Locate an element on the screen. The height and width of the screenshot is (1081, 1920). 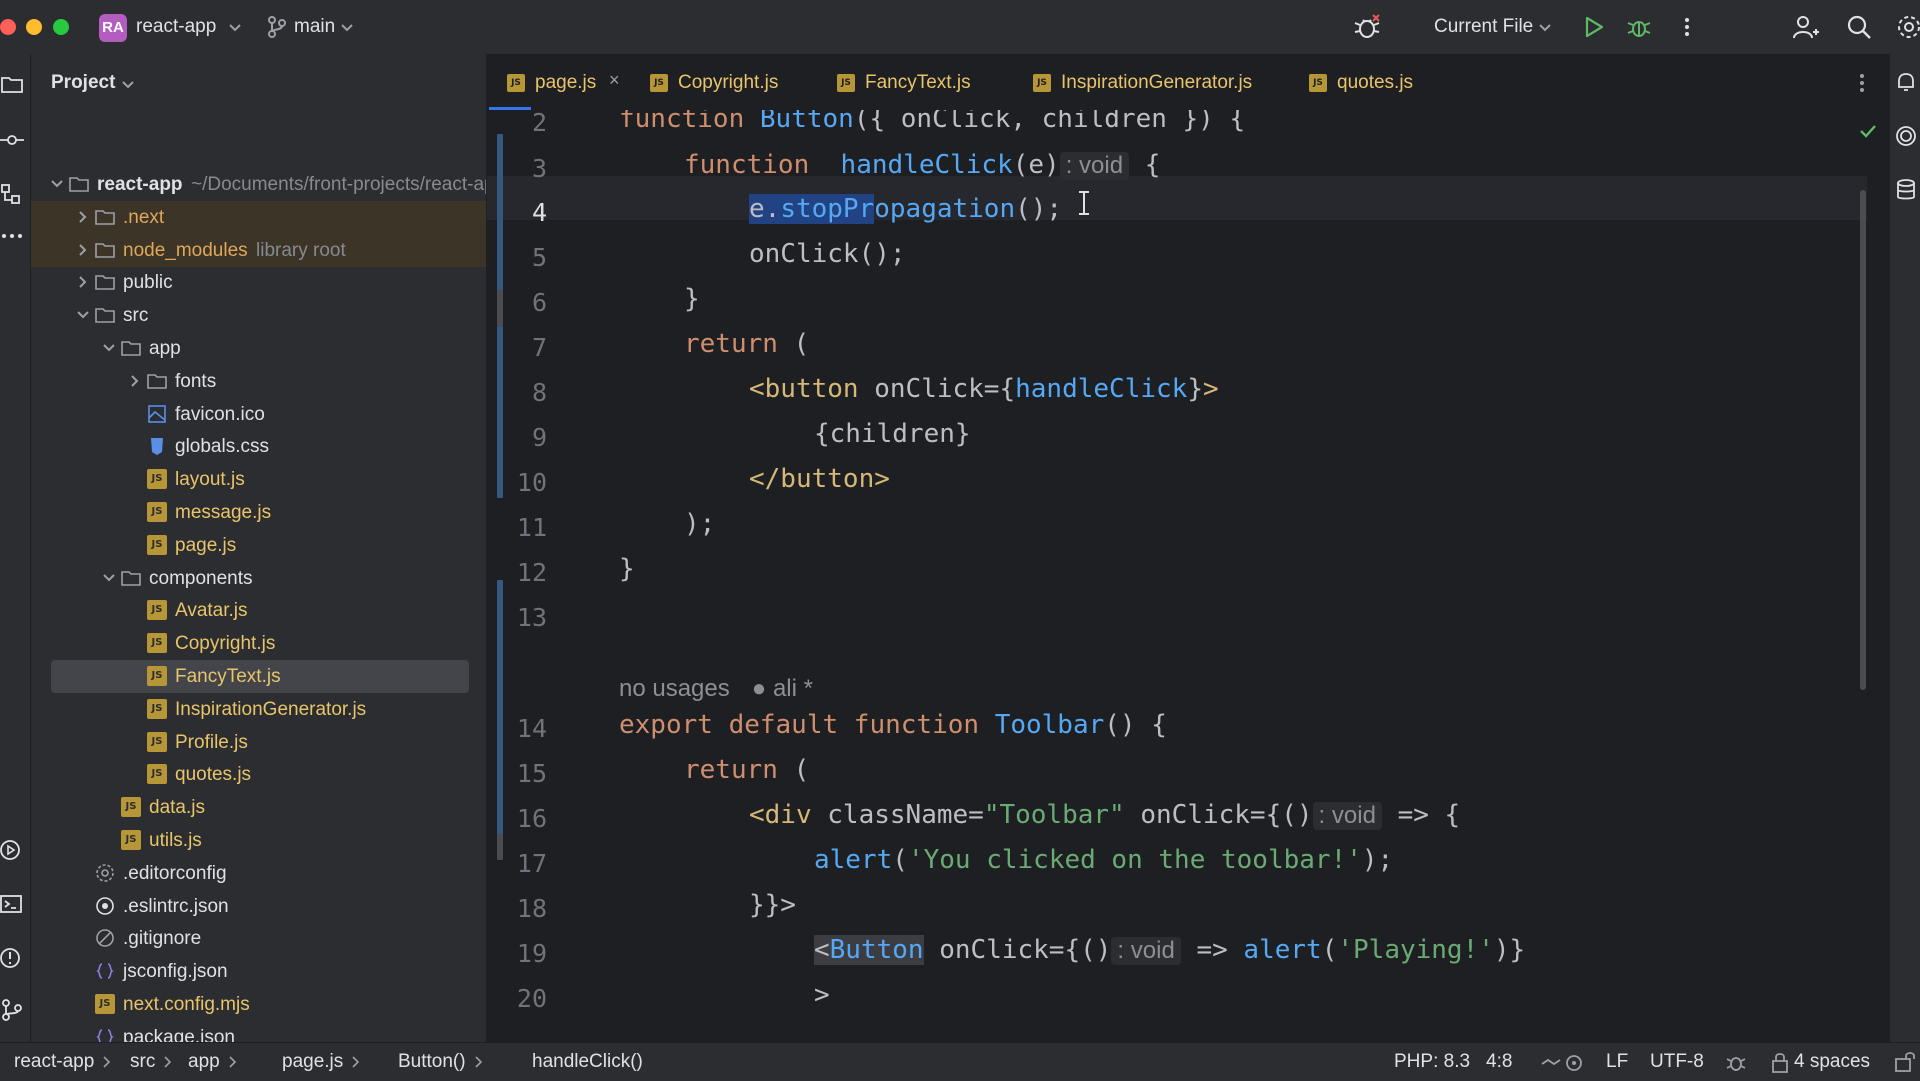
line-number: 13 is located at coordinates (517, 617).